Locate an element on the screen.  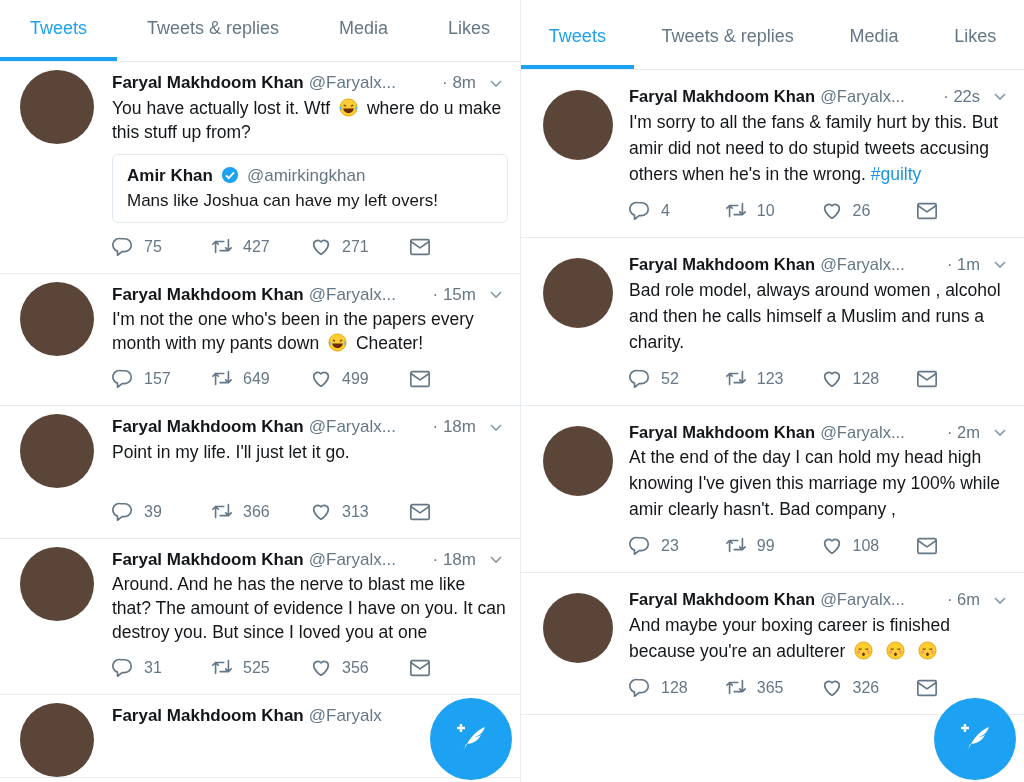
tweet-text: Around. And he has the nerve to blast me like that? The amount of evidence I have on you. It can destroy you. But since I loved you at one is located at coordinates (309, 608).